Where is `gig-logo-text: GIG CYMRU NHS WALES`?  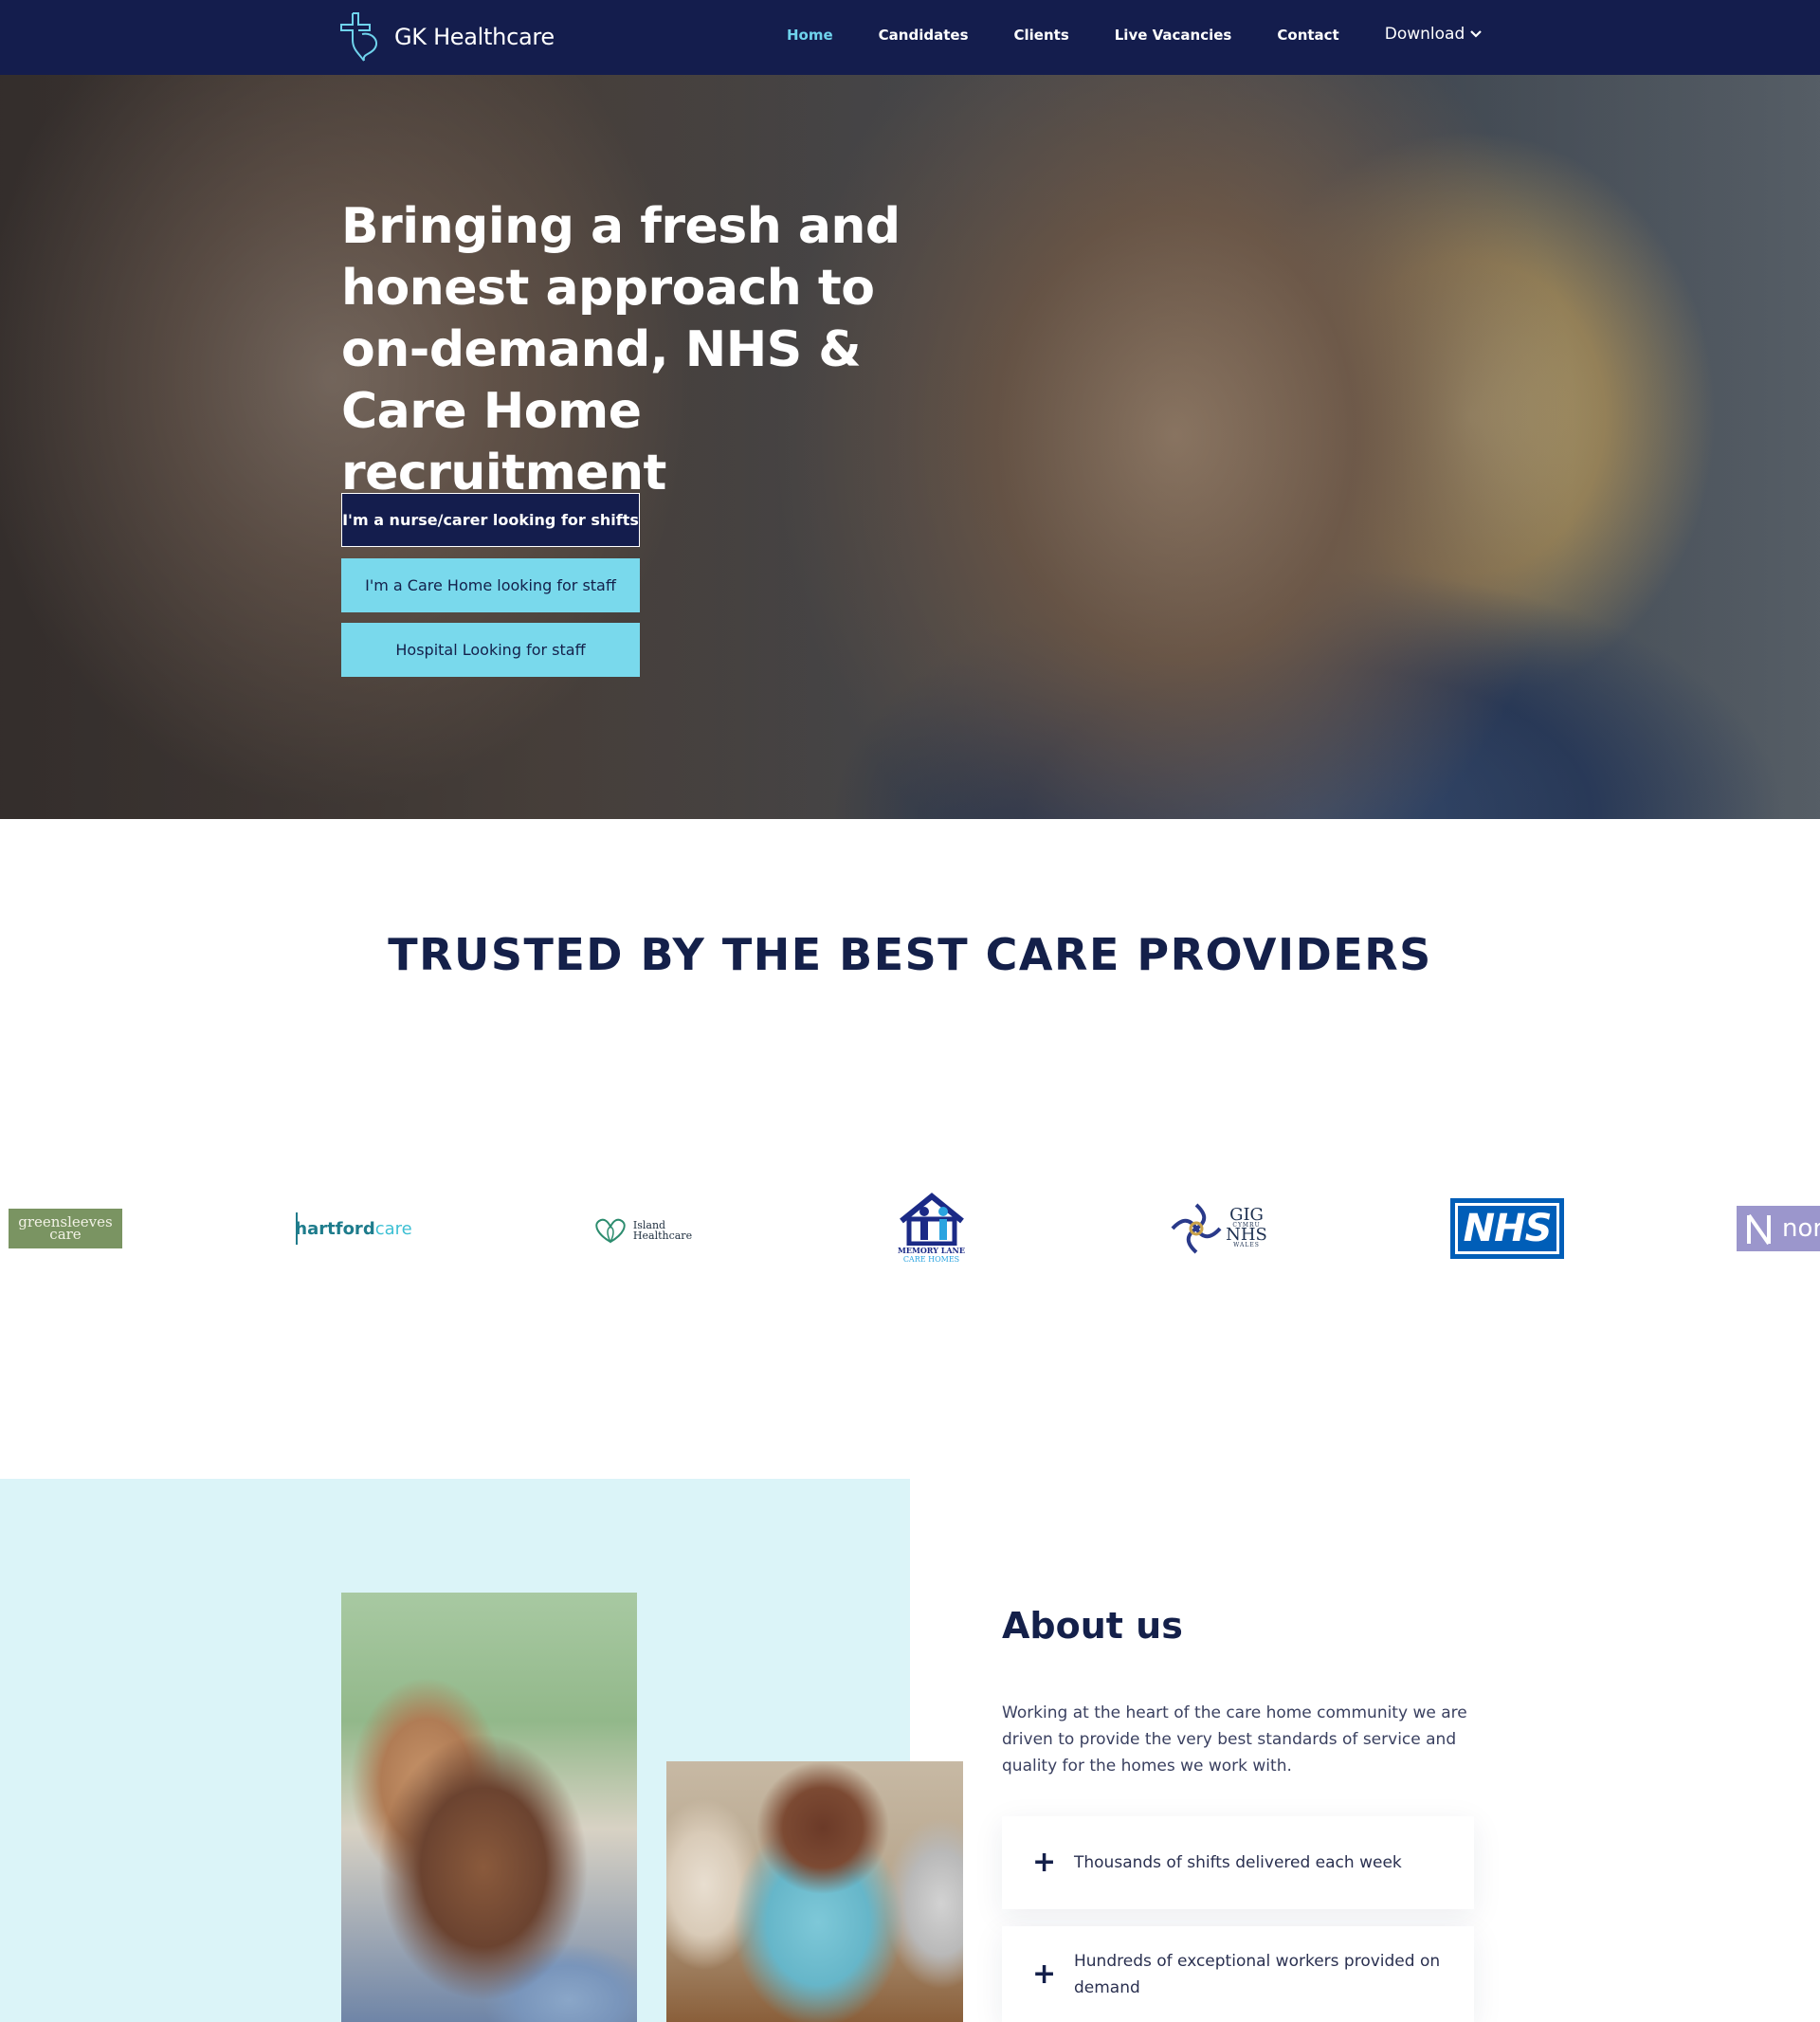
gig-logo-text: GIG CYMRU NHS WALES is located at coordinates (1246, 1227).